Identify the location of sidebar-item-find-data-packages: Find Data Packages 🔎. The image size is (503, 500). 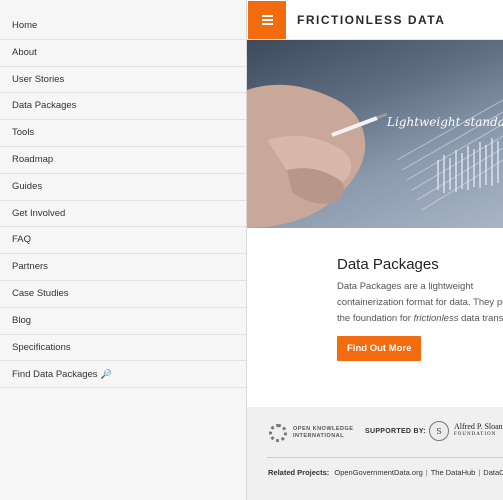
(123, 375).